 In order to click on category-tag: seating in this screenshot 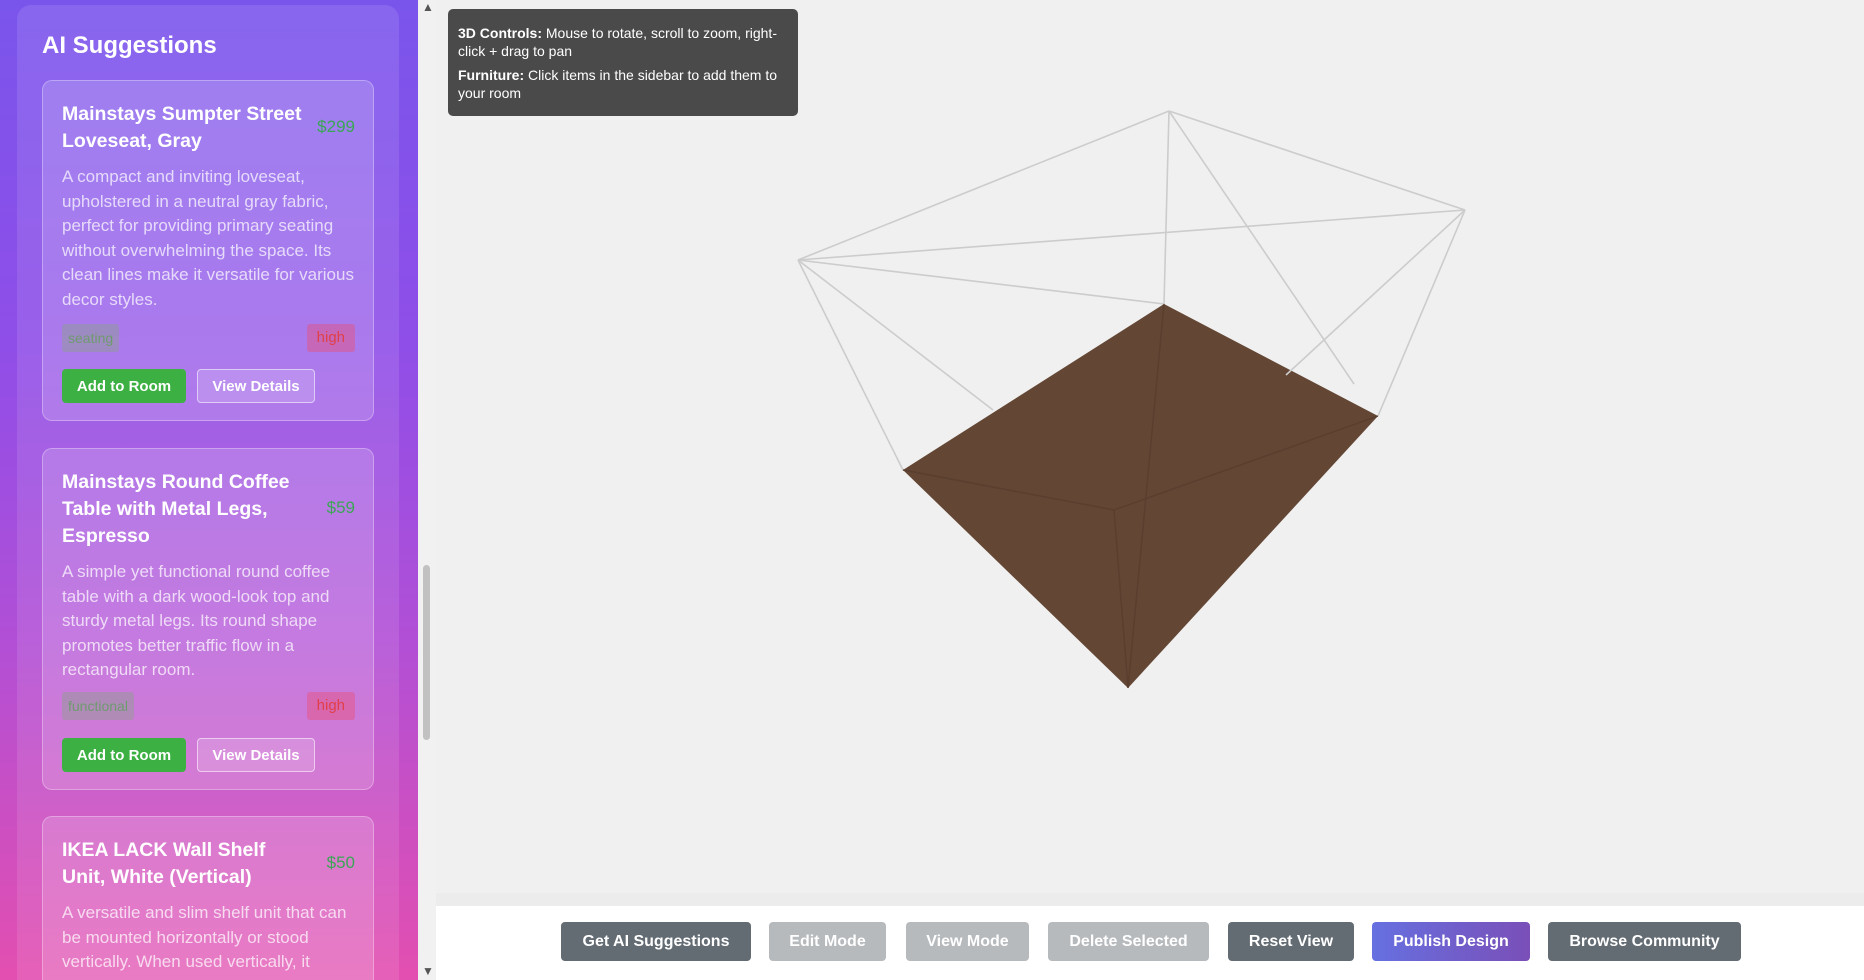, I will do `click(91, 338)`.